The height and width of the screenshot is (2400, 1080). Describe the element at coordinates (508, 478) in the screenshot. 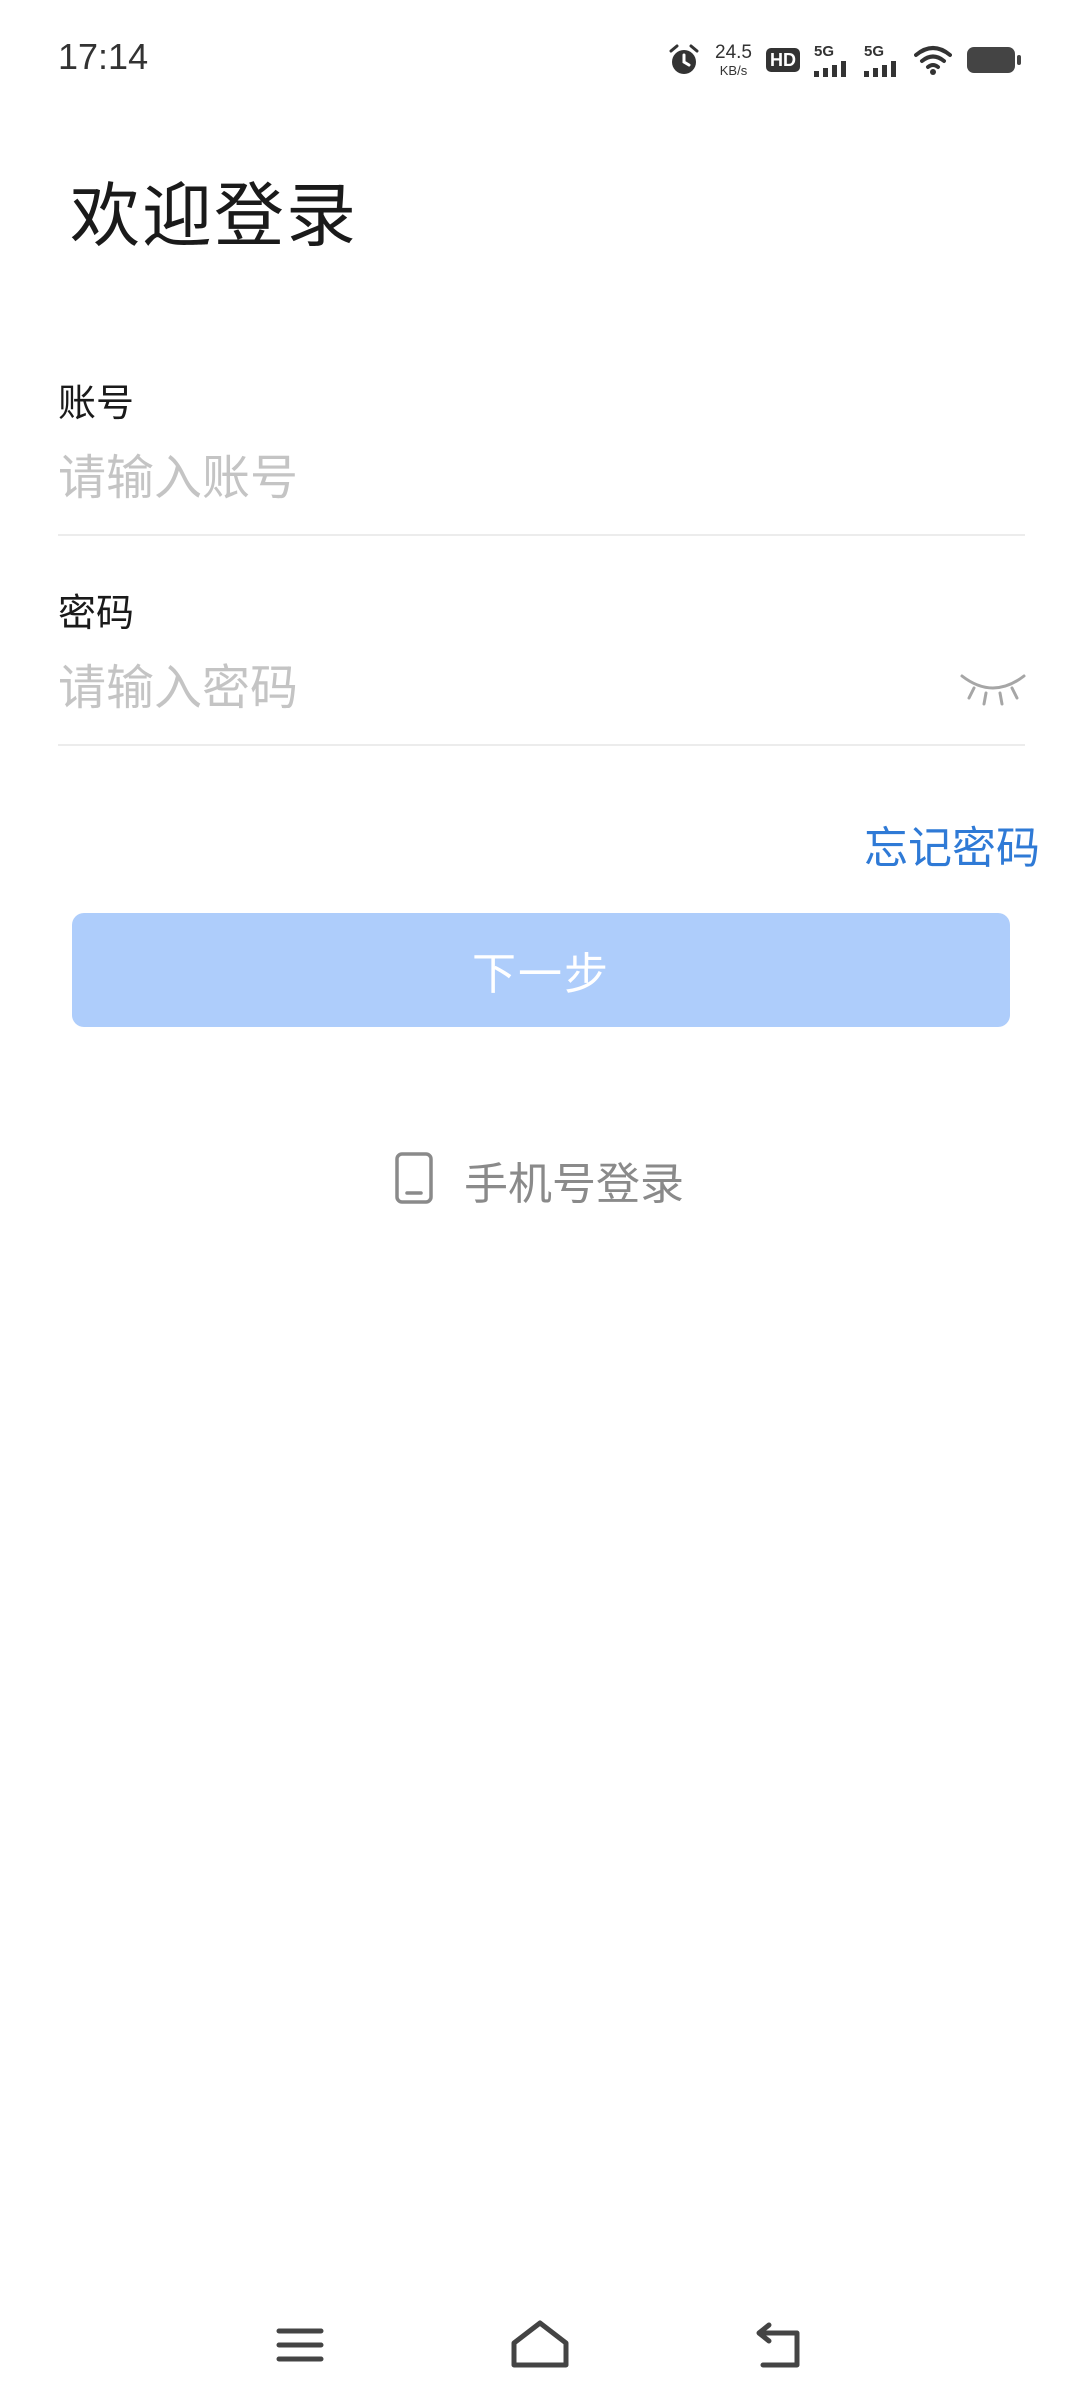

I see `account-input` at that location.